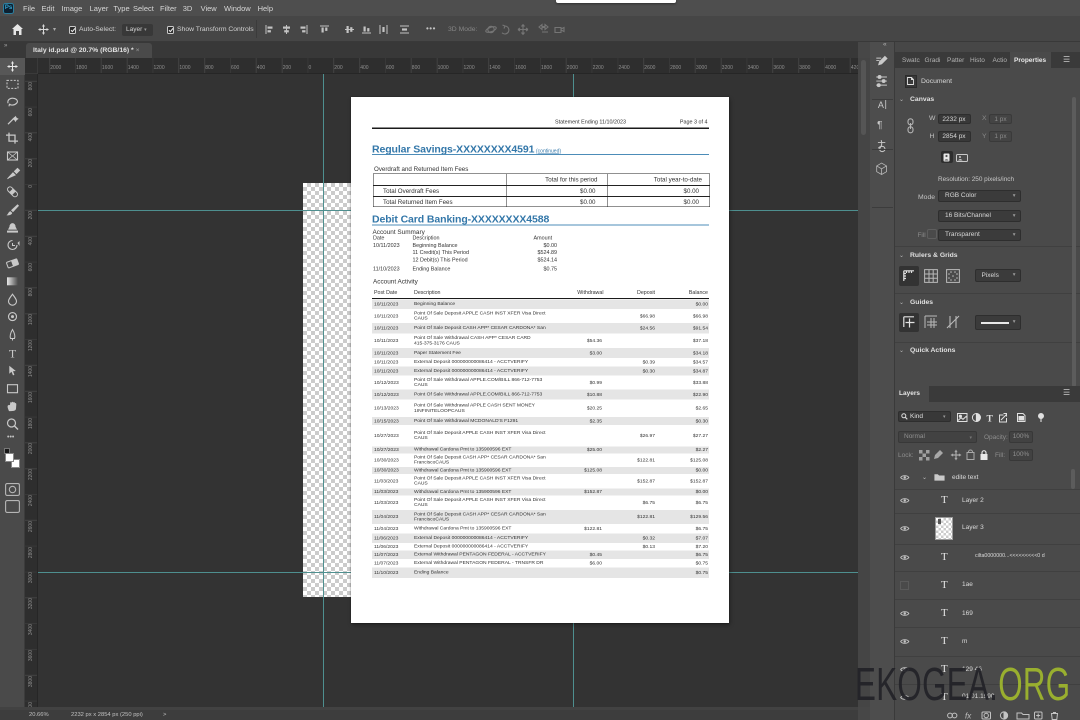 The height and width of the screenshot is (720, 1080). Describe the element at coordinates (881, 105) in the screenshot. I see `svg-text: A` at that location.